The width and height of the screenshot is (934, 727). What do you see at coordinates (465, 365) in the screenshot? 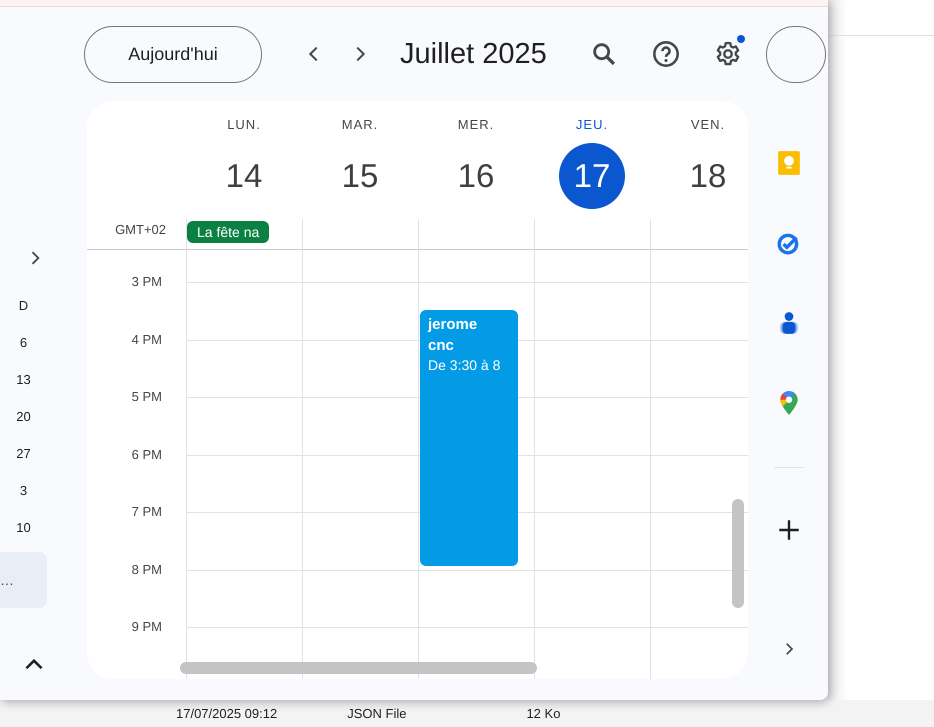
I see `event-time: De 3:30 à 8` at bounding box center [465, 365].